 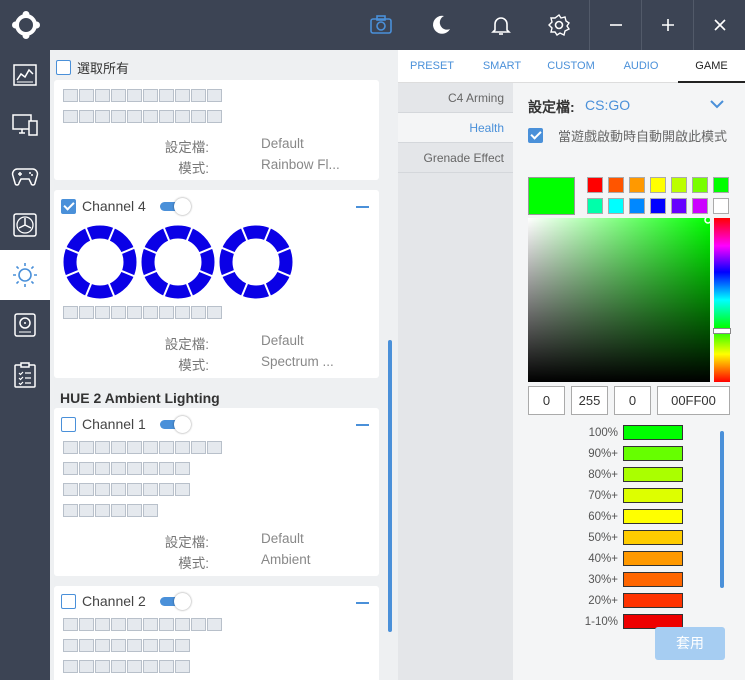 What do you see at coordinates (535, 135) in the screenshot?
I see `auto-enable-checkbox` at bounding box center [535, 135].